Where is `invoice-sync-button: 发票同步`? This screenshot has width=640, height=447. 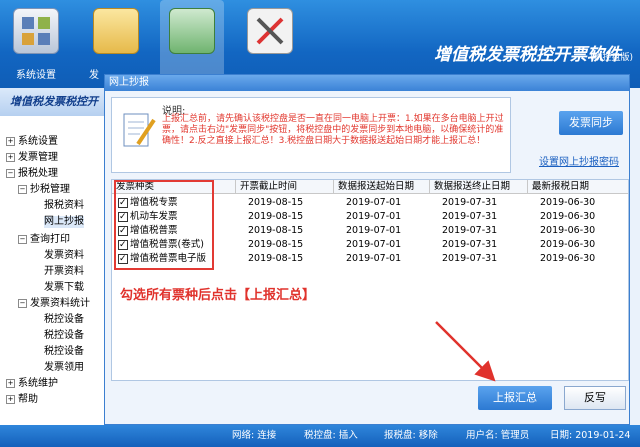 invoice-sync-button: 发票同步 is located at coordinates (591, 123).